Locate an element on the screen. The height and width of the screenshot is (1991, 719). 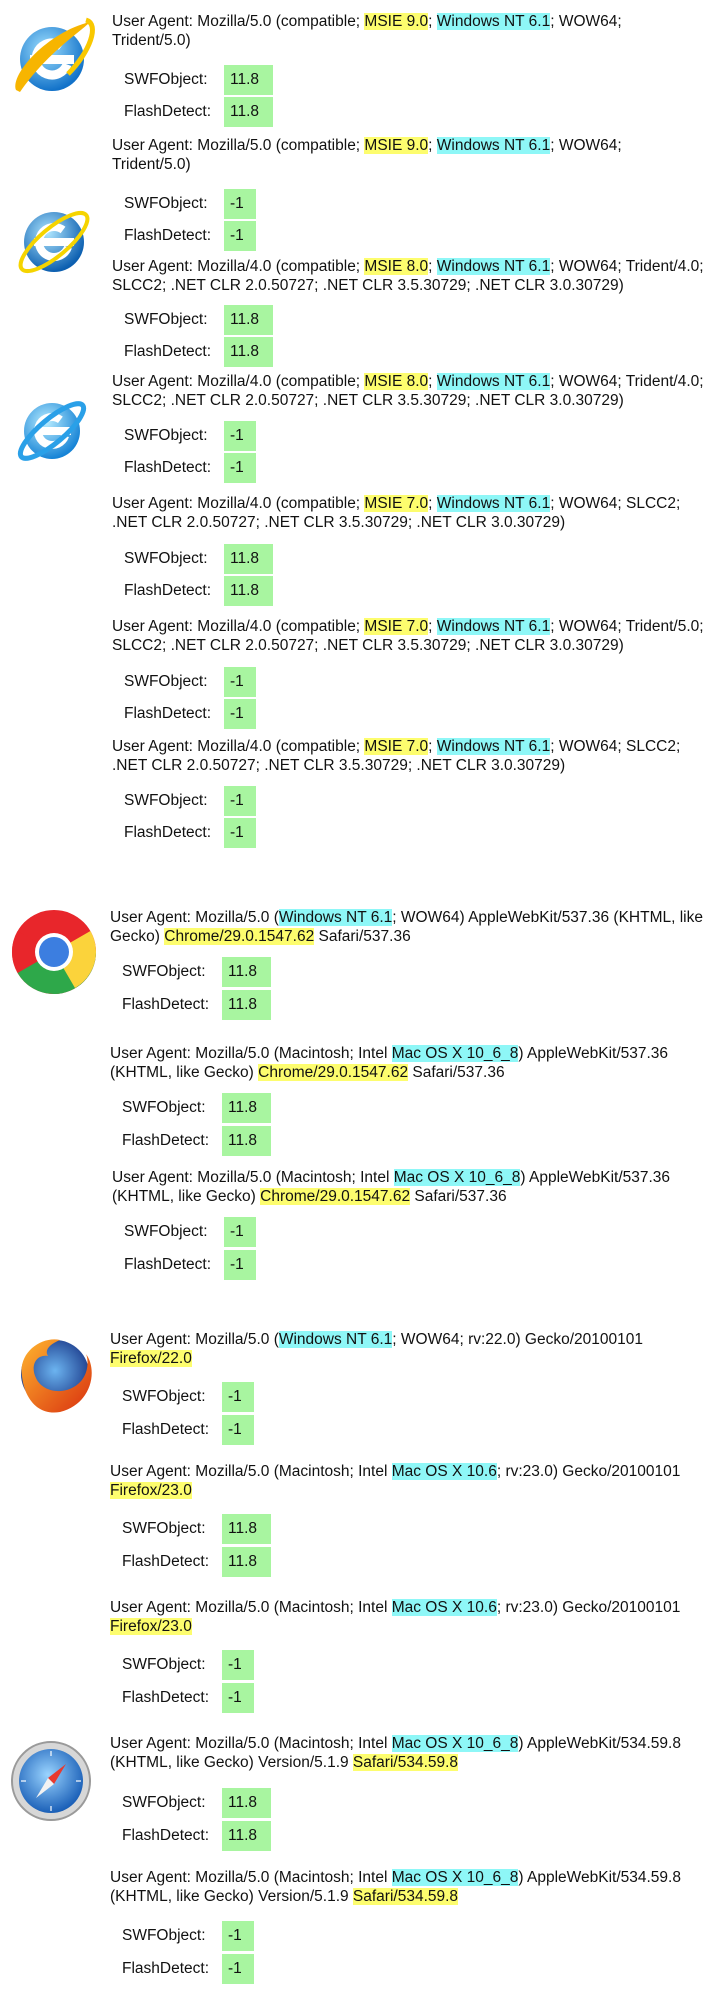
internet-explorer-9-logo-icon is located at coordinates (55, 54).